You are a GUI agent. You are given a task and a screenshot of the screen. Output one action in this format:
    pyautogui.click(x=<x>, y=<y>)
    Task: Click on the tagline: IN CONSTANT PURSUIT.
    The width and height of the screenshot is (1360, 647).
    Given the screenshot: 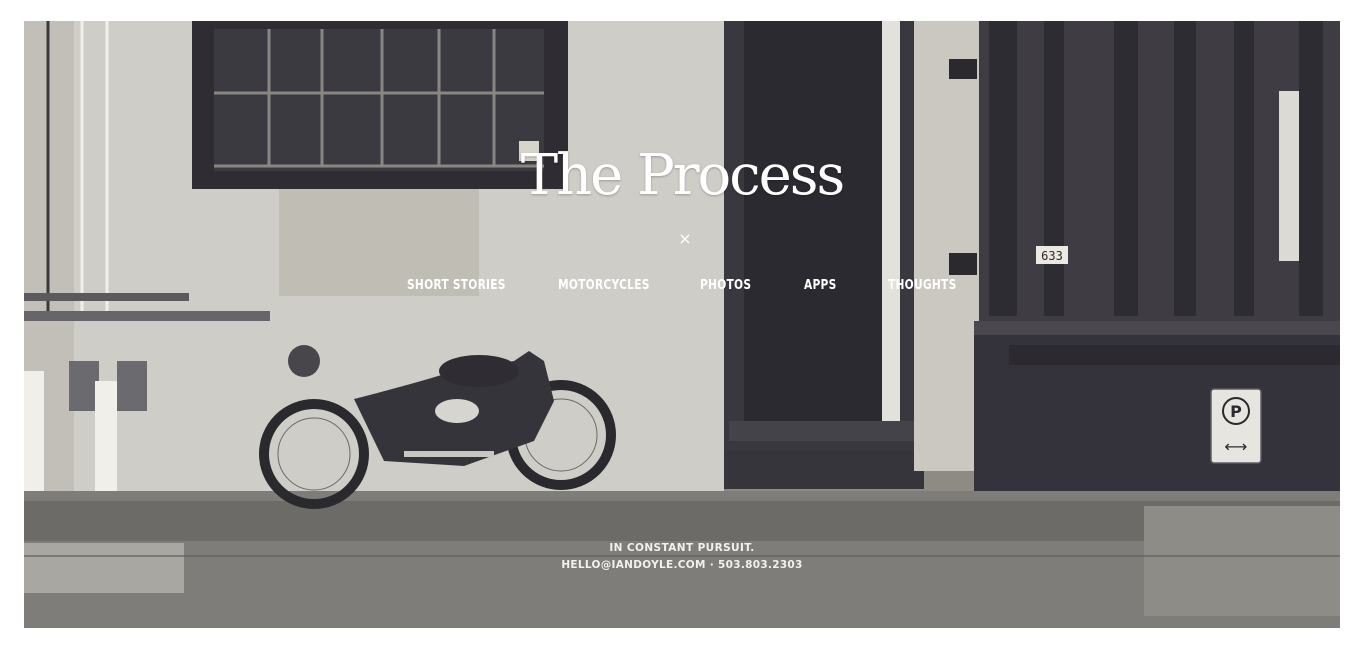 What is the action you would take?
    pyautogui.click(x=682, y=548)
    